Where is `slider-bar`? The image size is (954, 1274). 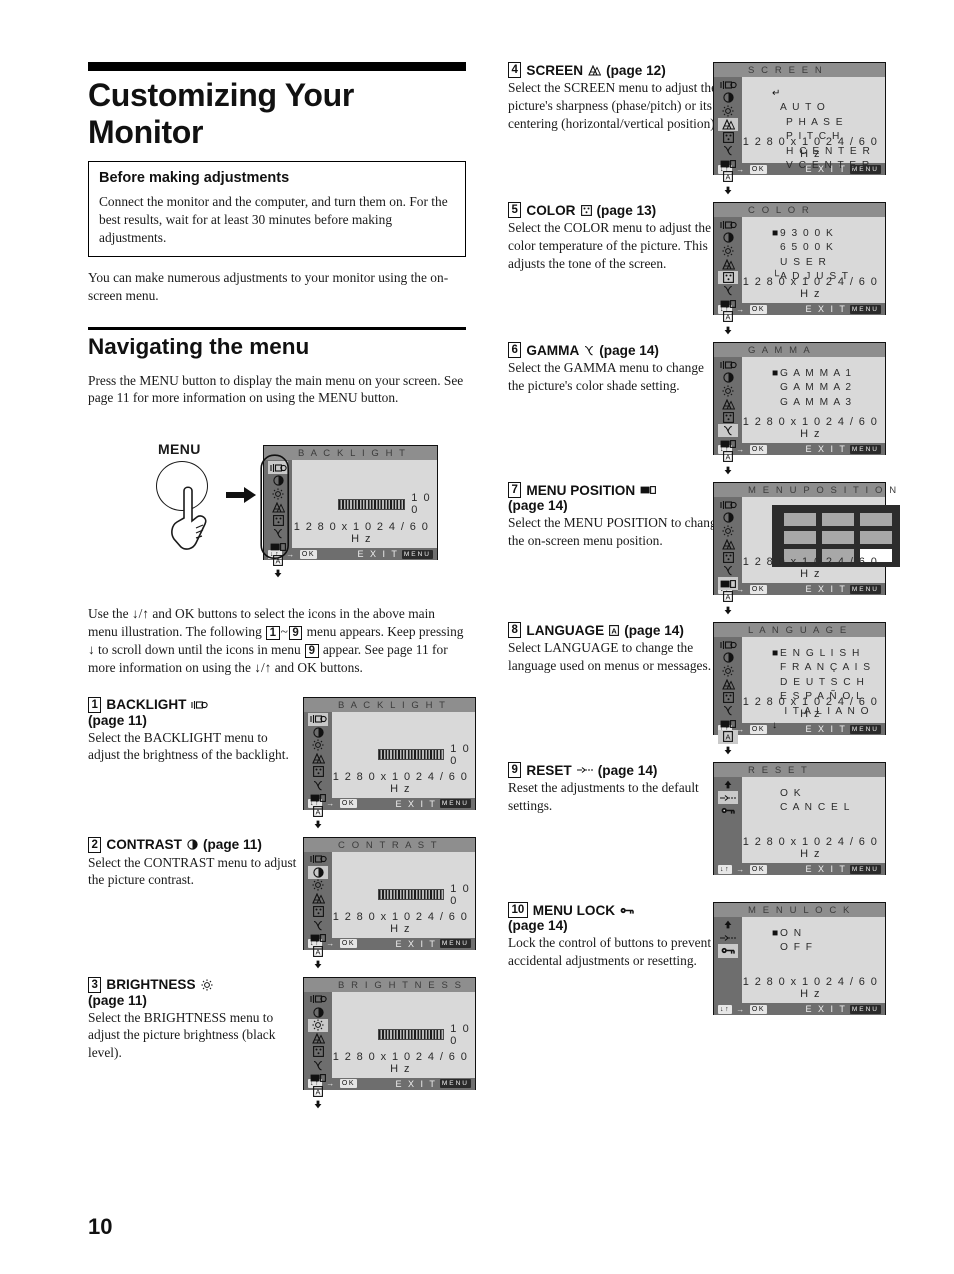 slider-bar is located at coordinates (372, 504).